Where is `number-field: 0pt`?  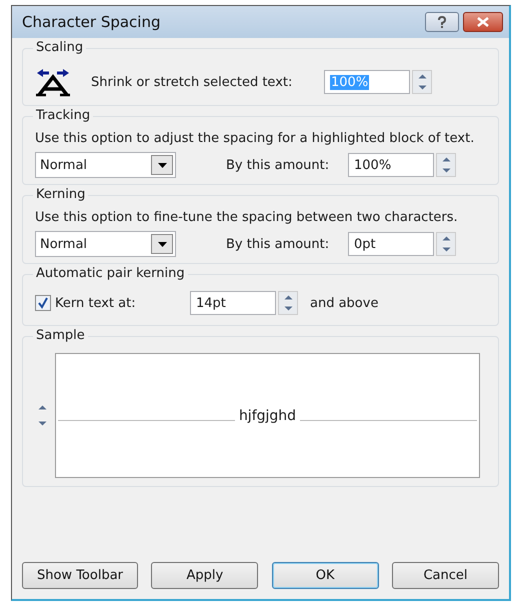
number-field: 0pt is located at coordinates (391, 244).